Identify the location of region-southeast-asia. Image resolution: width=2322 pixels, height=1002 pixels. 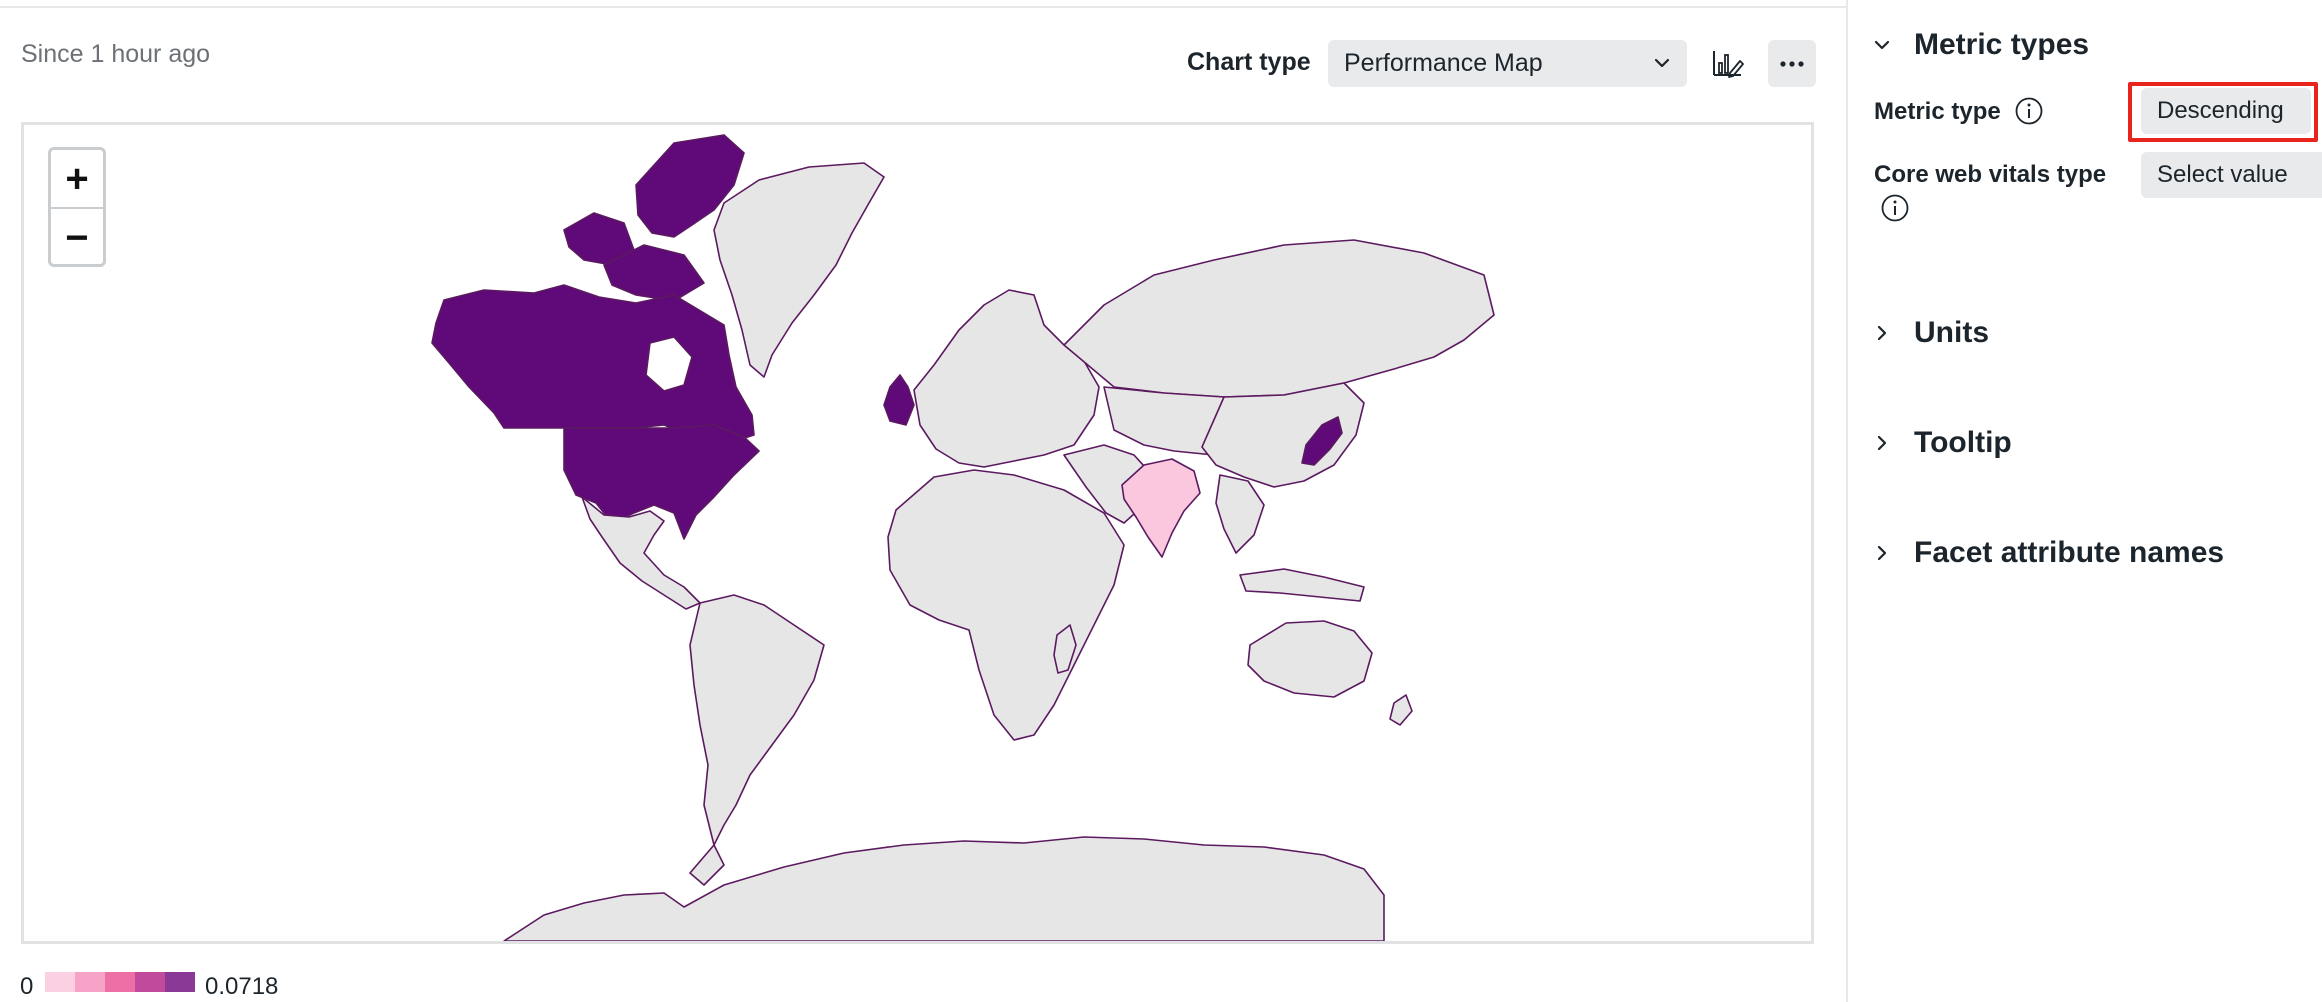
(1240, 514).